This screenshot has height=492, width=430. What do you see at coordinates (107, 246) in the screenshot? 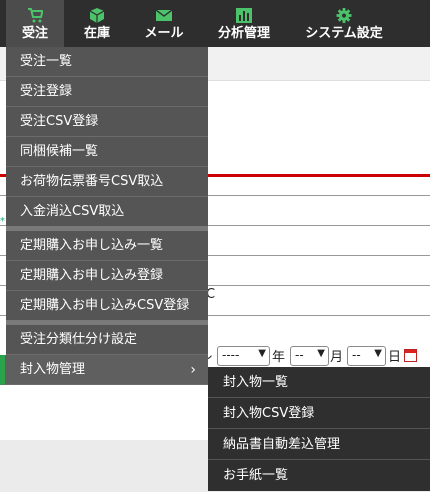
I see `menu-item-subscription-list: 定期購入お申し込み一覧` at bounding box center [107, 246].